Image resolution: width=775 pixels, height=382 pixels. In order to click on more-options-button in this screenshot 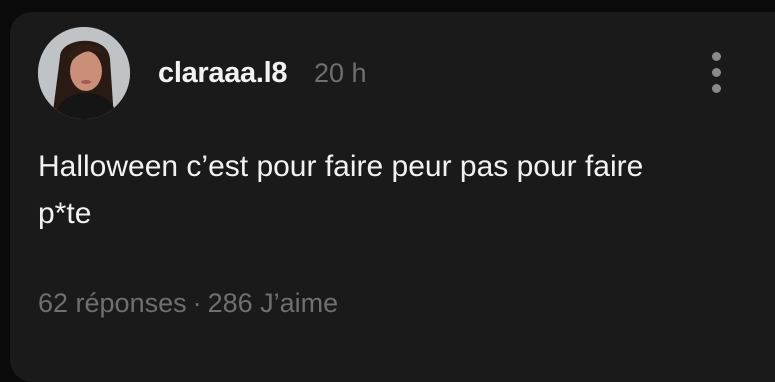, I will do `click(717, 73)`.